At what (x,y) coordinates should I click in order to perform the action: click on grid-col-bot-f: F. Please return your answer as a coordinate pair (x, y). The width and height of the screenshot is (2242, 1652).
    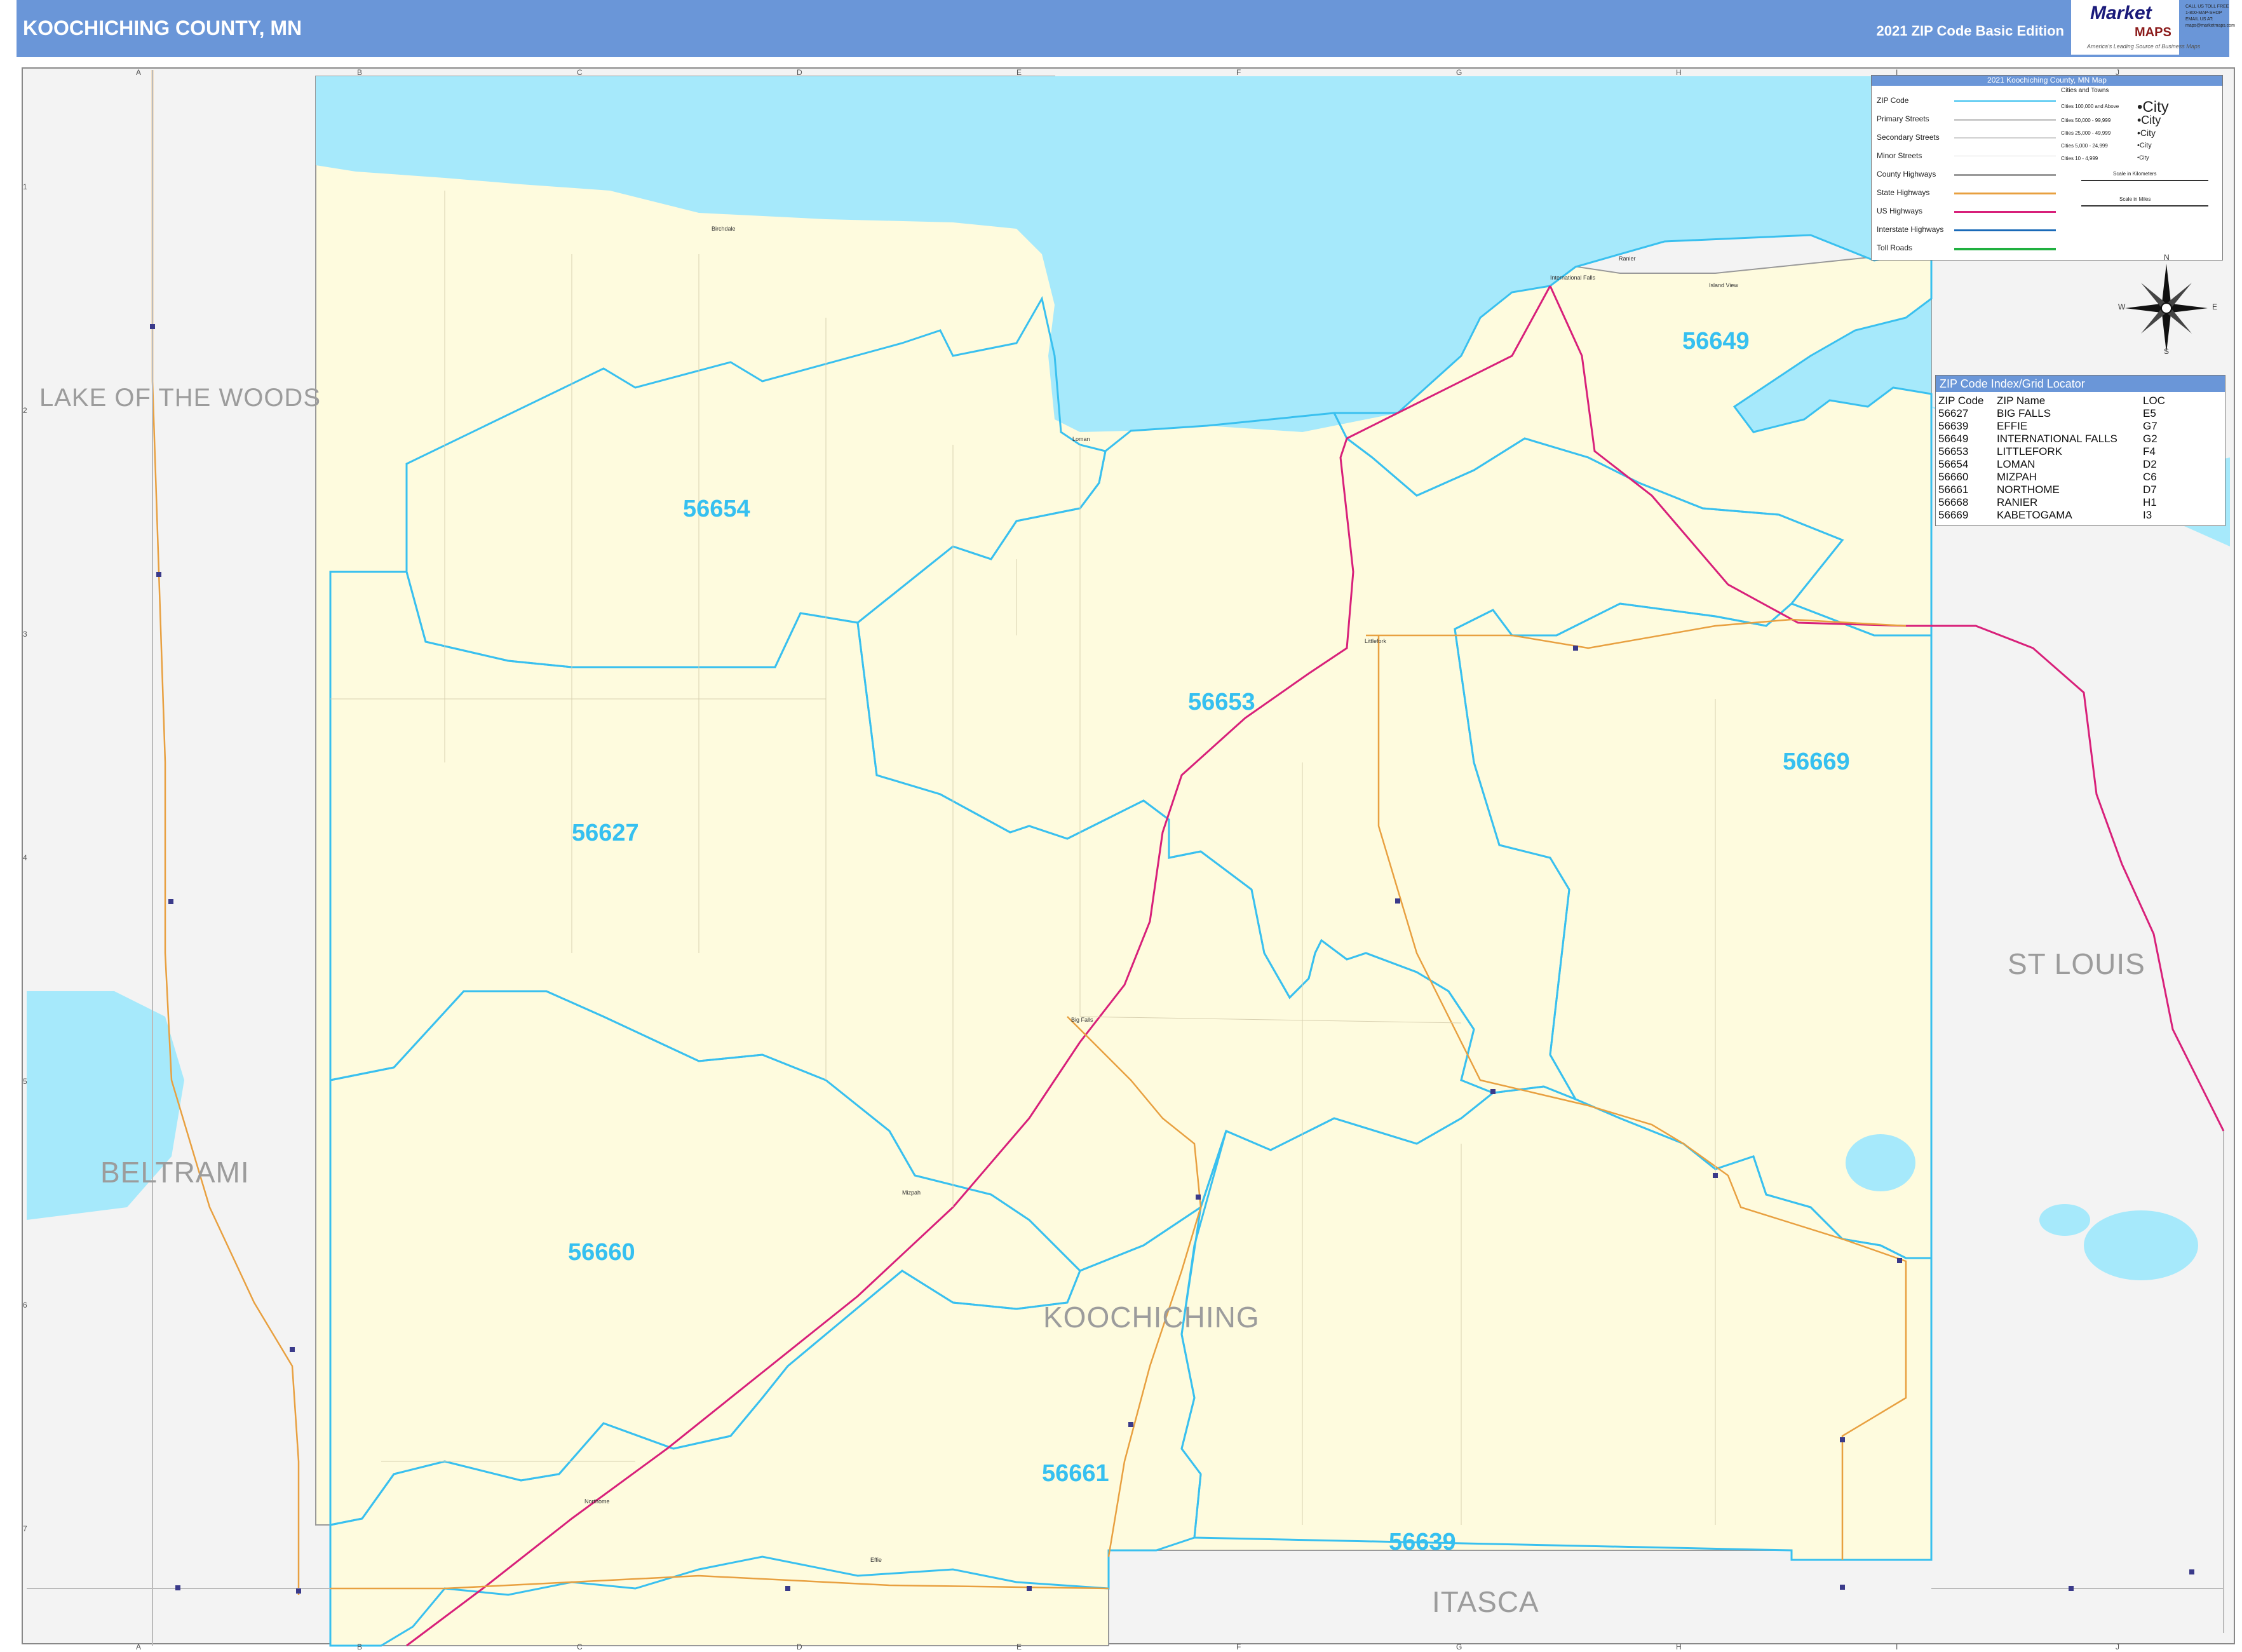
    Looking at the image, I should click on (1238, 1647).